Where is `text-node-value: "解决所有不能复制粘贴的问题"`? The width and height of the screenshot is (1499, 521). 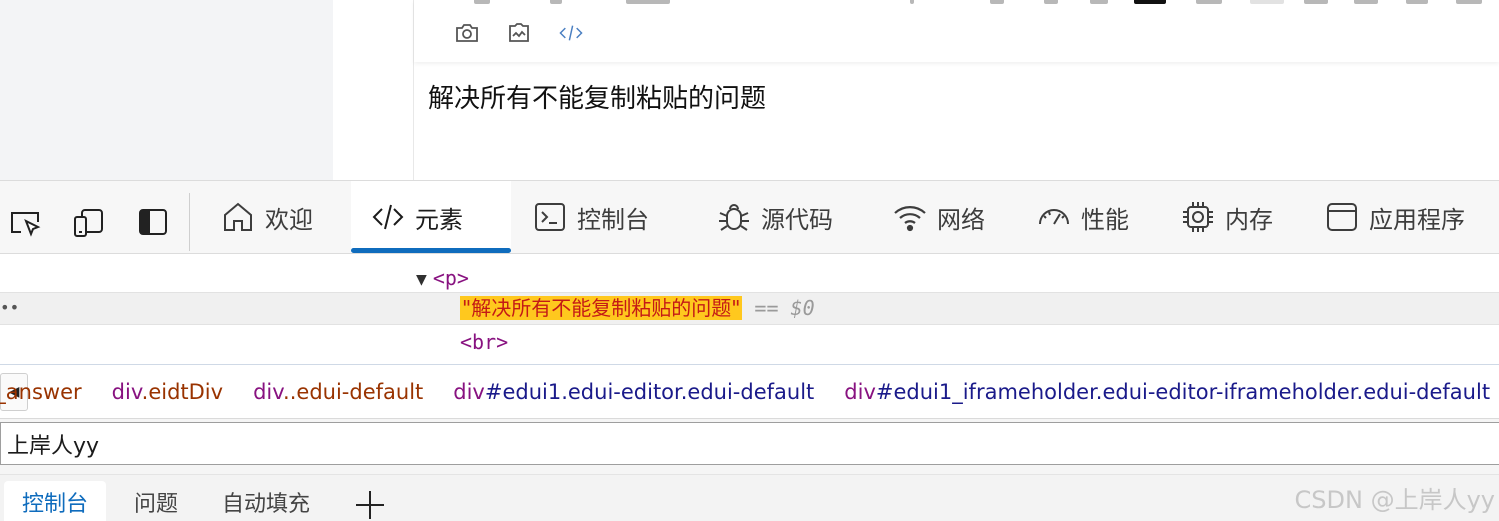 text-node-value: "解决所有不能复制粘贴的问题" is located at coordinates (601, 308).